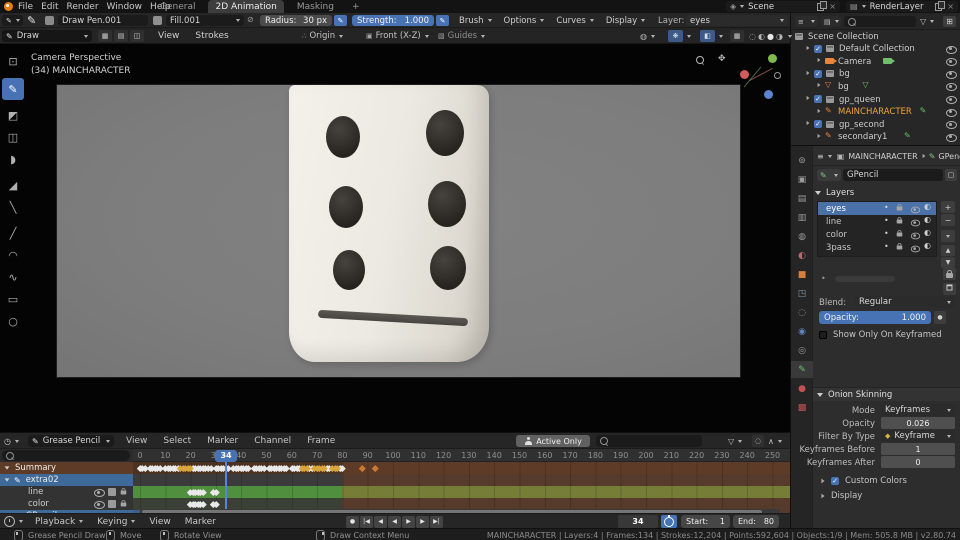  Describe the element at coordinates (99, 493) in the screenshot. I see `channel-hide-icon` at that location.